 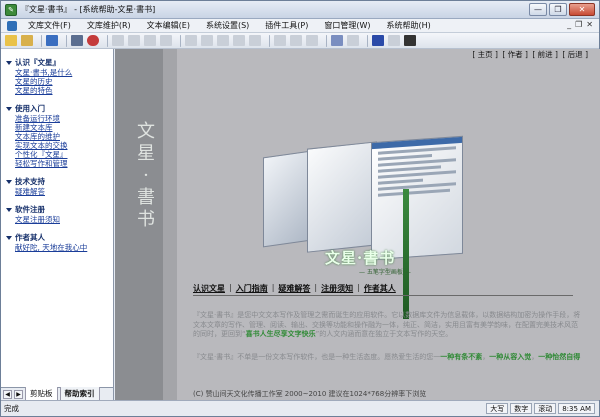 I want to click on book-icon, so click(x=77, y=40).